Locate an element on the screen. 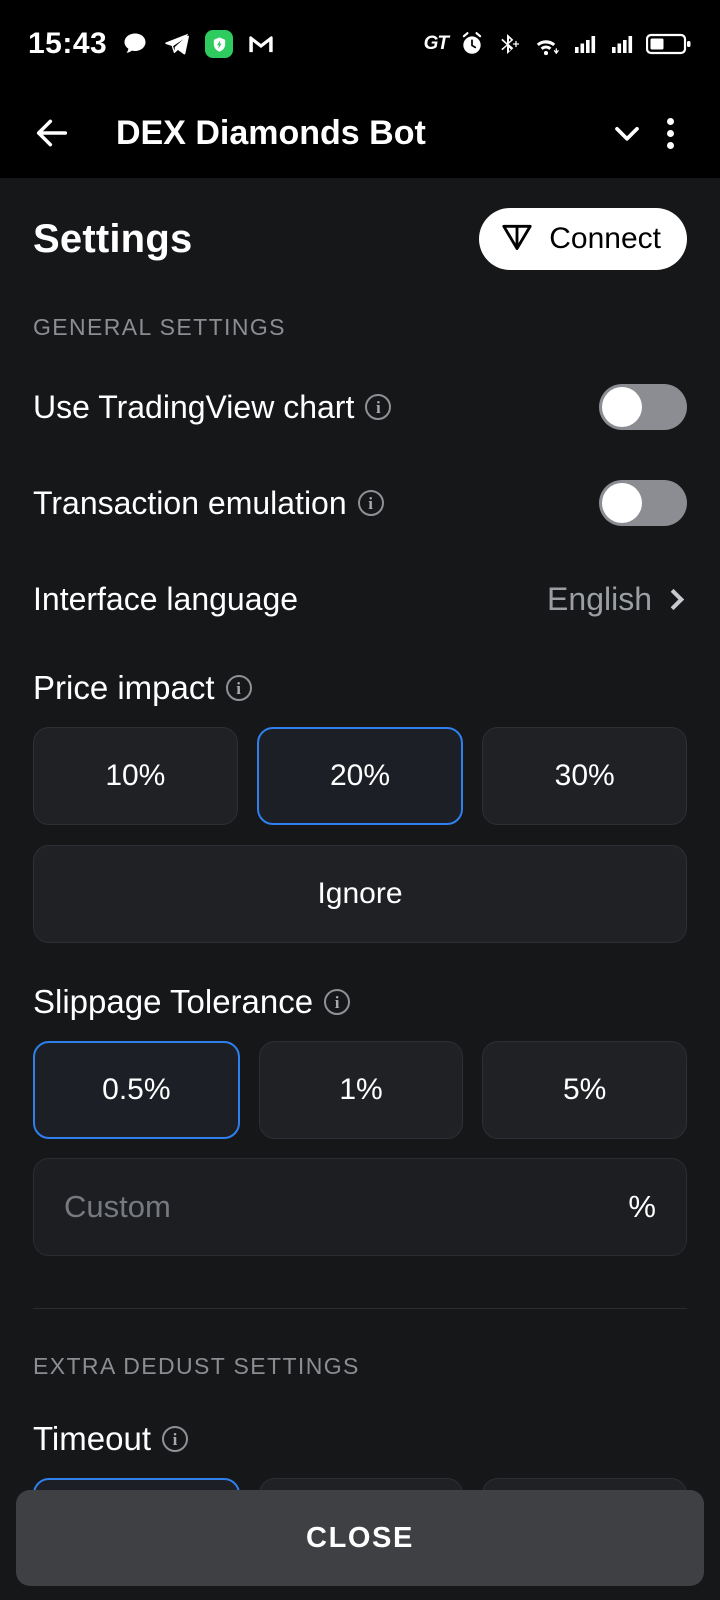  status-bar: 15:43 GT is located at coordinates (360, 44).